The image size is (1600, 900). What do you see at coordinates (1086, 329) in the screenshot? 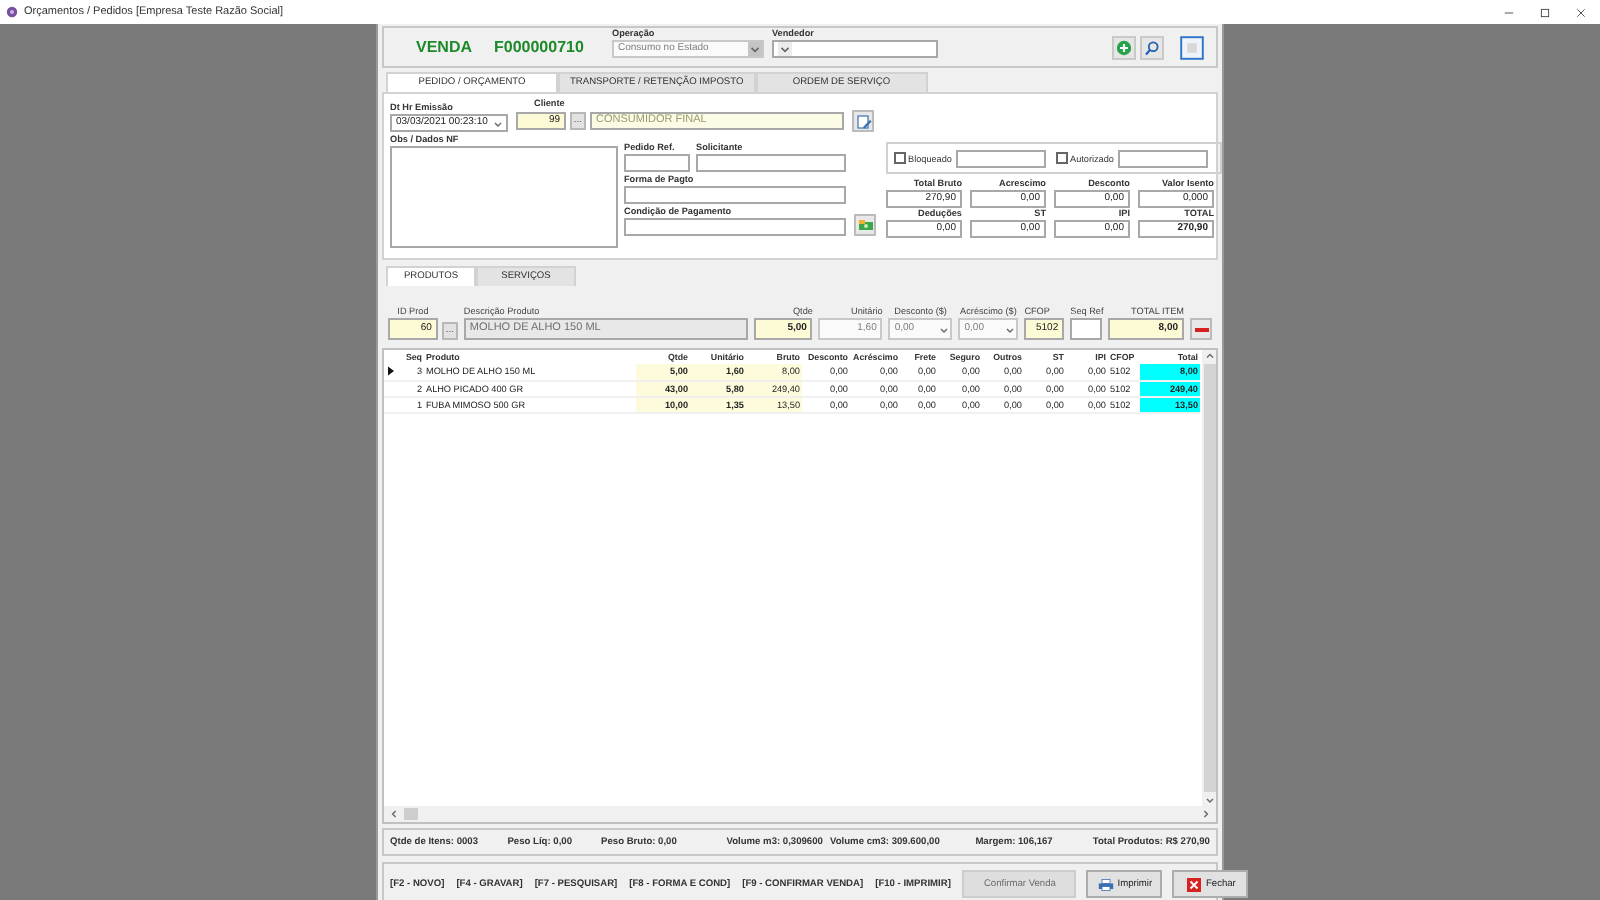
I see `input-field` at bounding box center [1086, 329].